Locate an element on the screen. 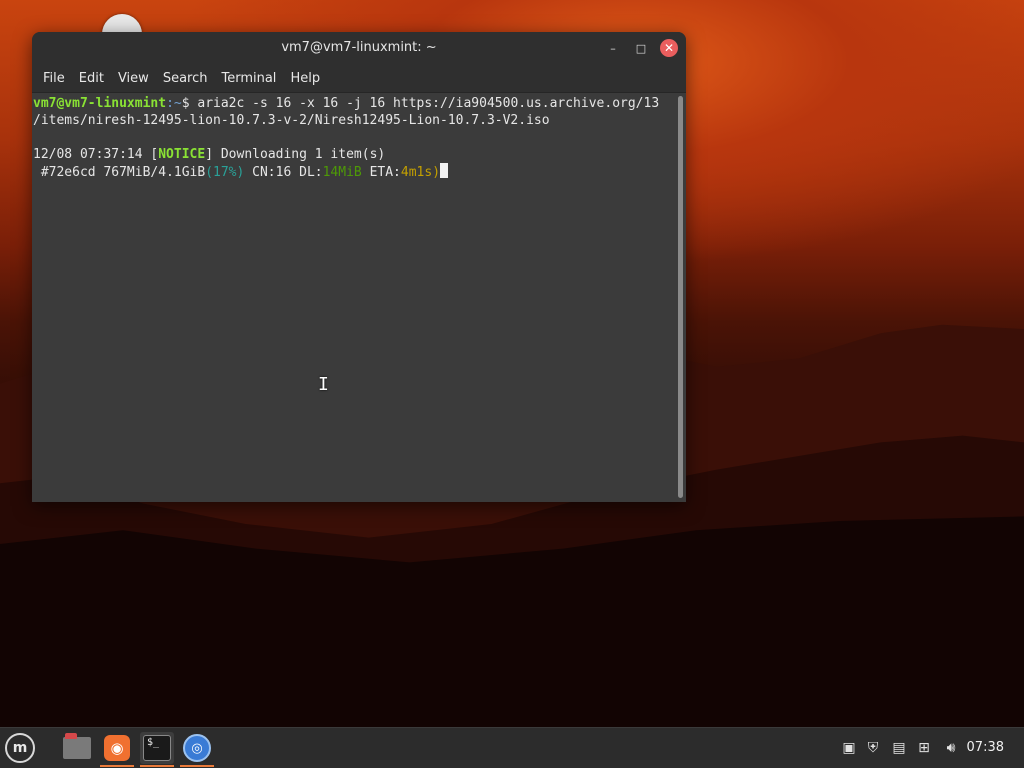 The image size is (1024, 768). volume-icon: 🔊︎ is located at coordinates (951, 748).